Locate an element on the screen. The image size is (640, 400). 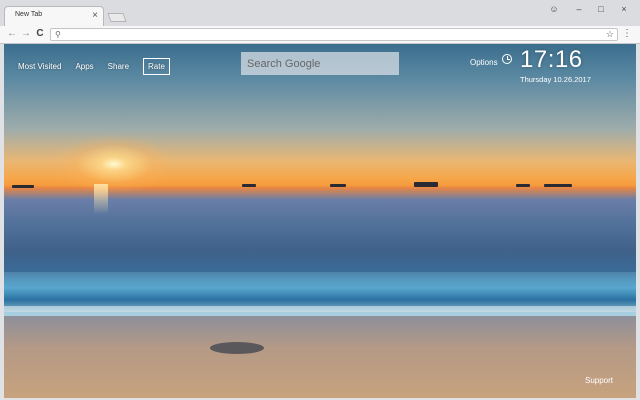
tab-strip: New Tab × ☺ – □ × is located at coordinates (320, 13).